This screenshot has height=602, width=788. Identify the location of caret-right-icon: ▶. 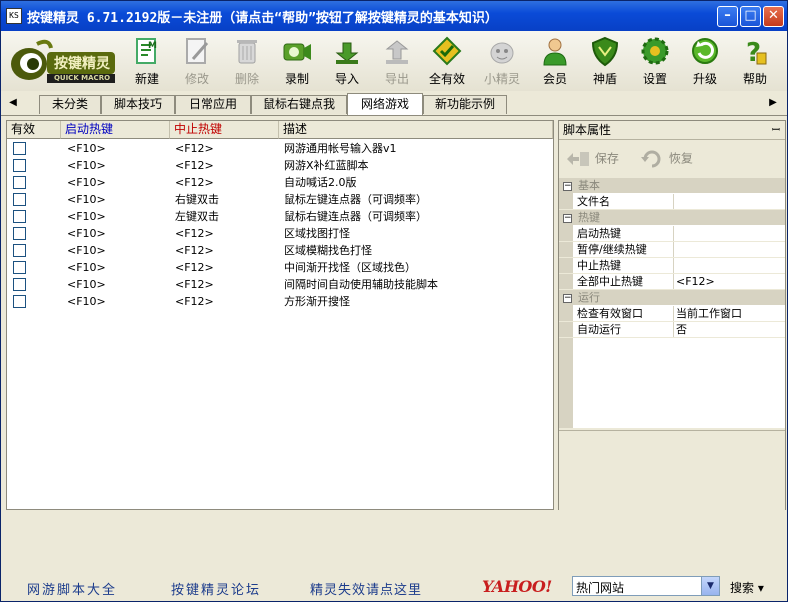
(773, 102).